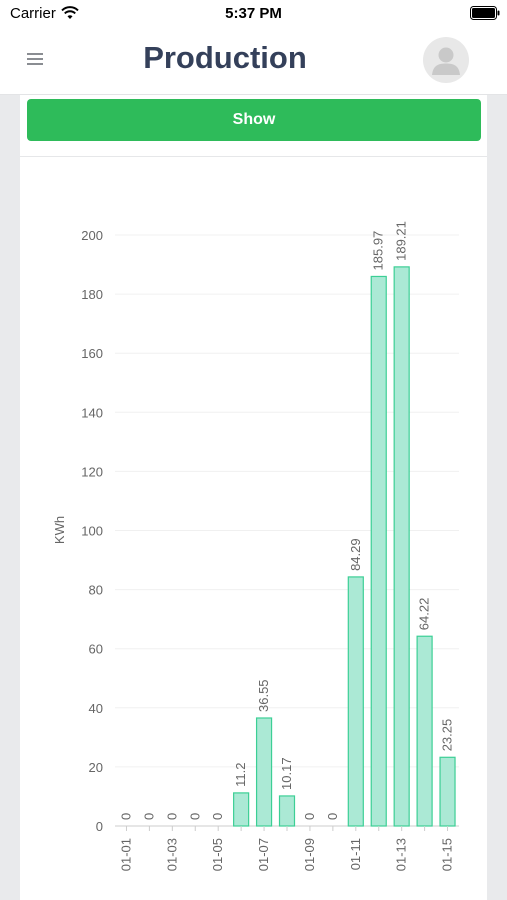  I want to click on x-tick-label: 01-01, so click(125, 854).